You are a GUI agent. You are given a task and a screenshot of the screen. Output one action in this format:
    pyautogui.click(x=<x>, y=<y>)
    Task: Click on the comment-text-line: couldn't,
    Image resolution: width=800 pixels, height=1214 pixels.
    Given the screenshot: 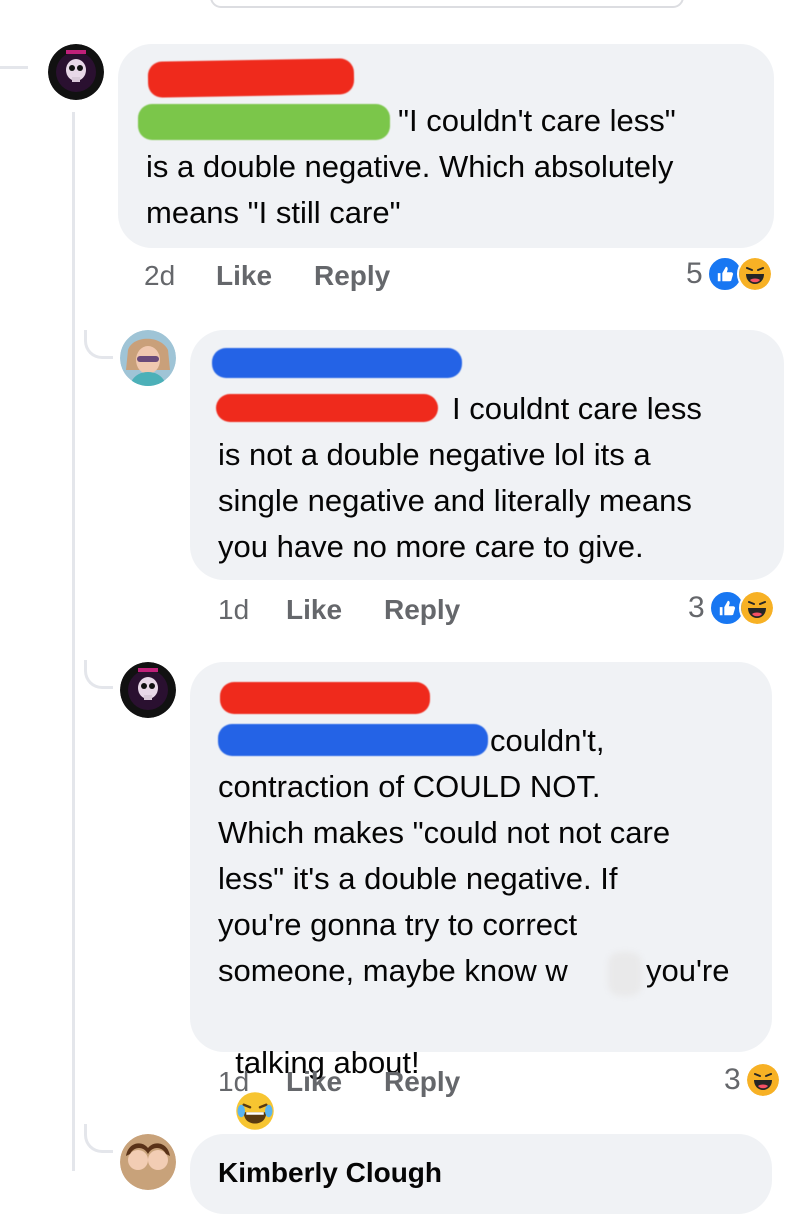 What is the action you would take?
    pyautogui.click(x=547, y=740)
    